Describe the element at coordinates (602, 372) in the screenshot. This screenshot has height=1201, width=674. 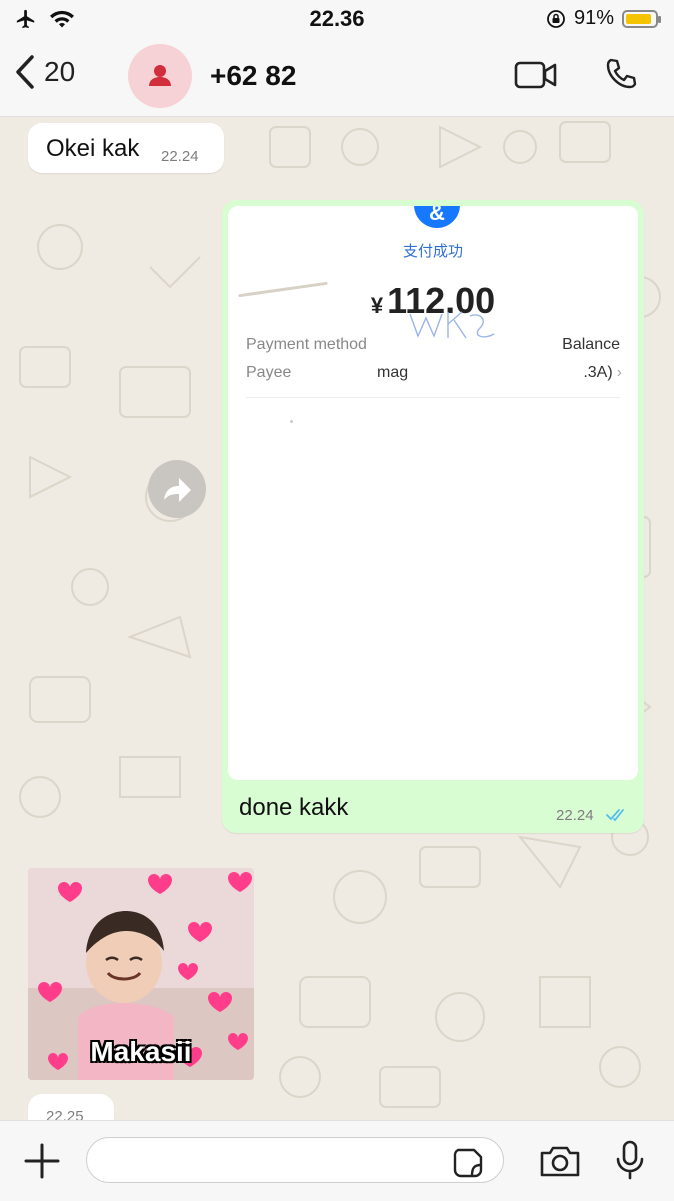
I see `payee-name-end: .3A) ›` at that location.